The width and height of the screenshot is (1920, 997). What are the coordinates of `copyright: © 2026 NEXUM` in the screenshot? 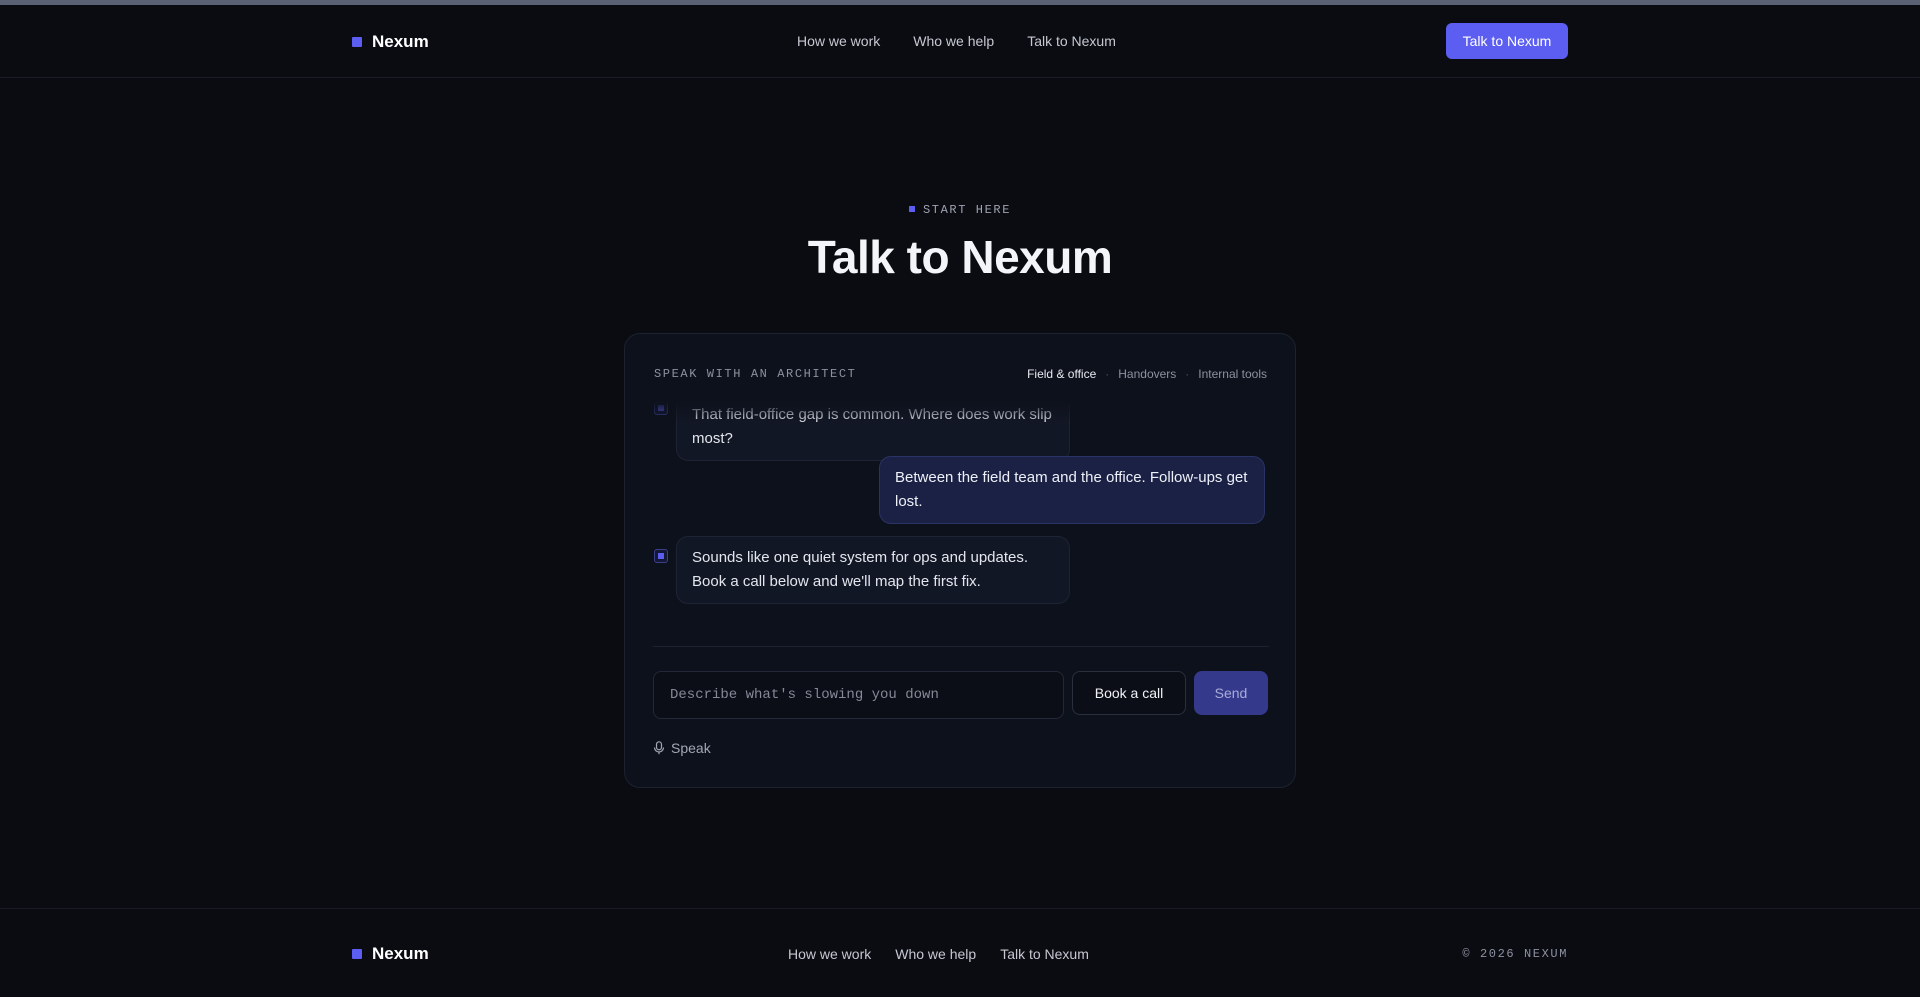 It's located at (1515, 954).